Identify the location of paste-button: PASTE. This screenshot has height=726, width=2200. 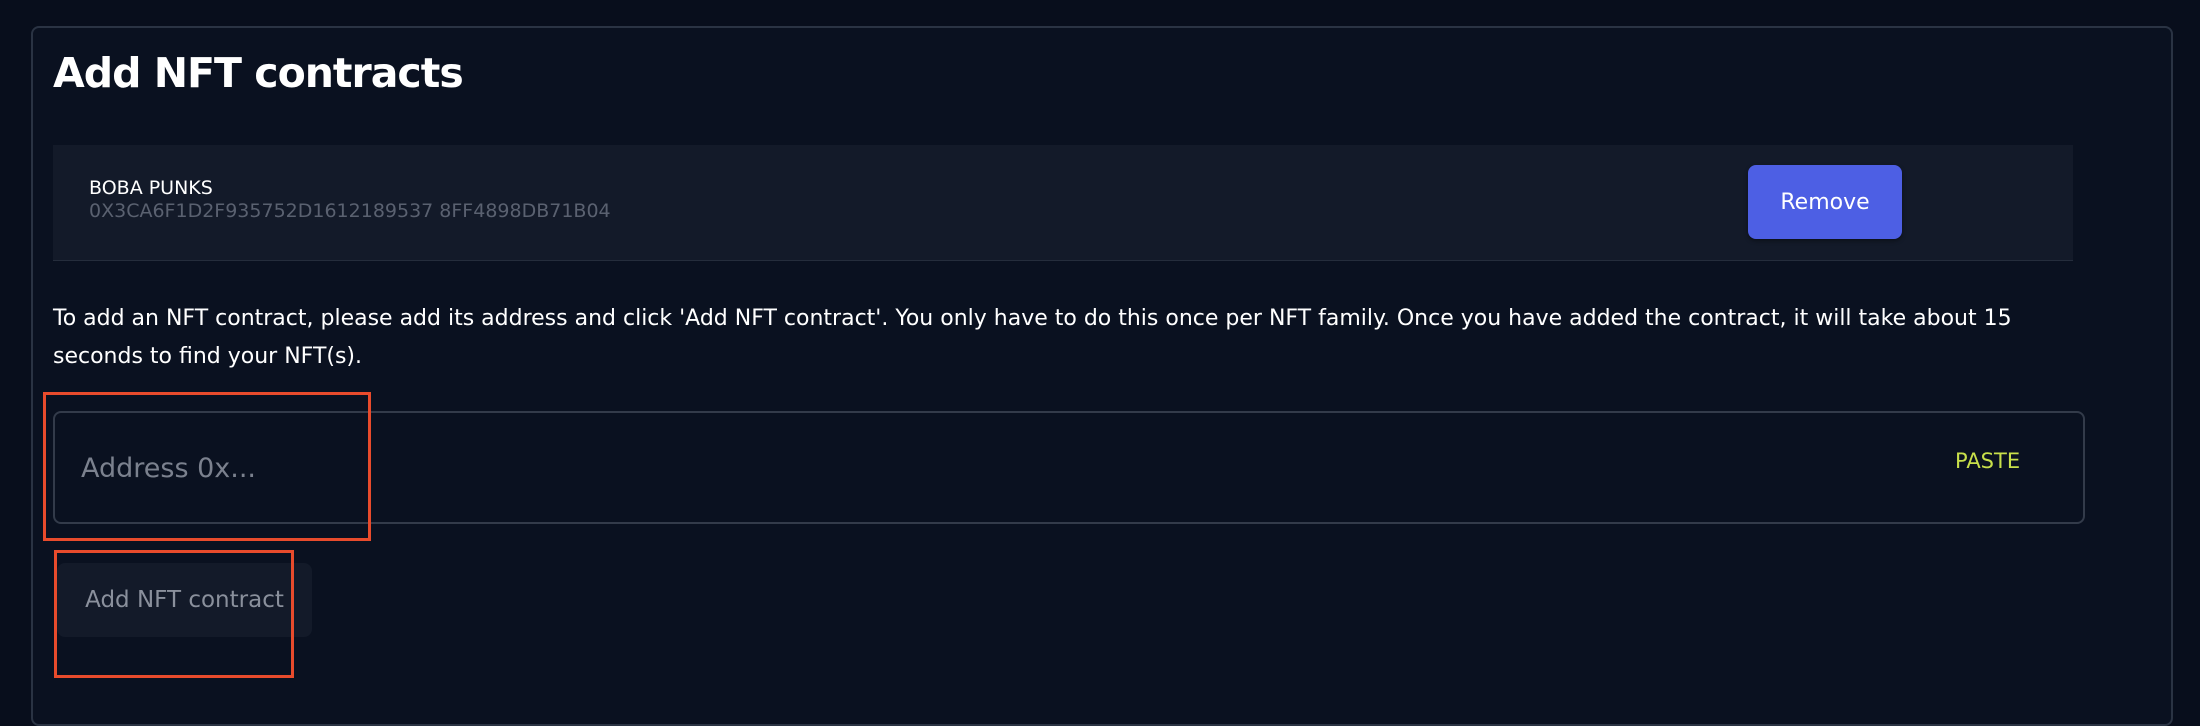
(1987, 461).